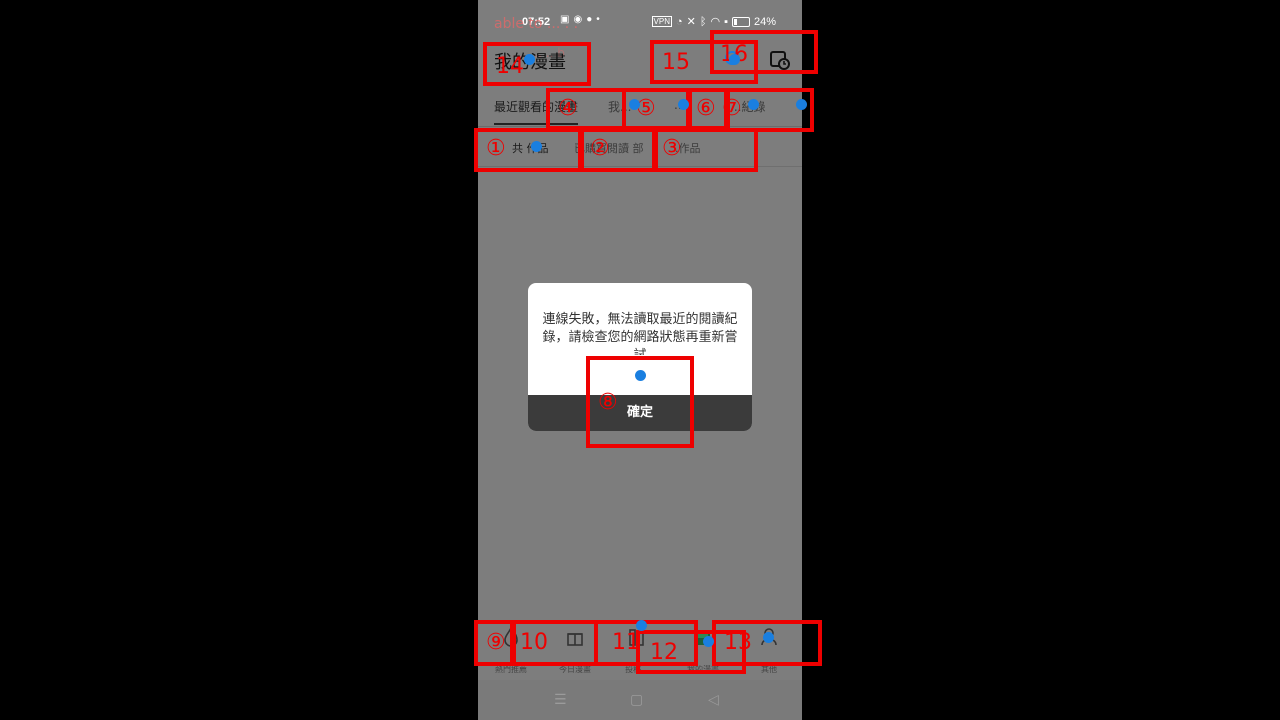 This screenshot has height=720, width=1280. Describe the element at coordinates (600, 148) in the screenshot. I see `annotation-label: ②` at that location.